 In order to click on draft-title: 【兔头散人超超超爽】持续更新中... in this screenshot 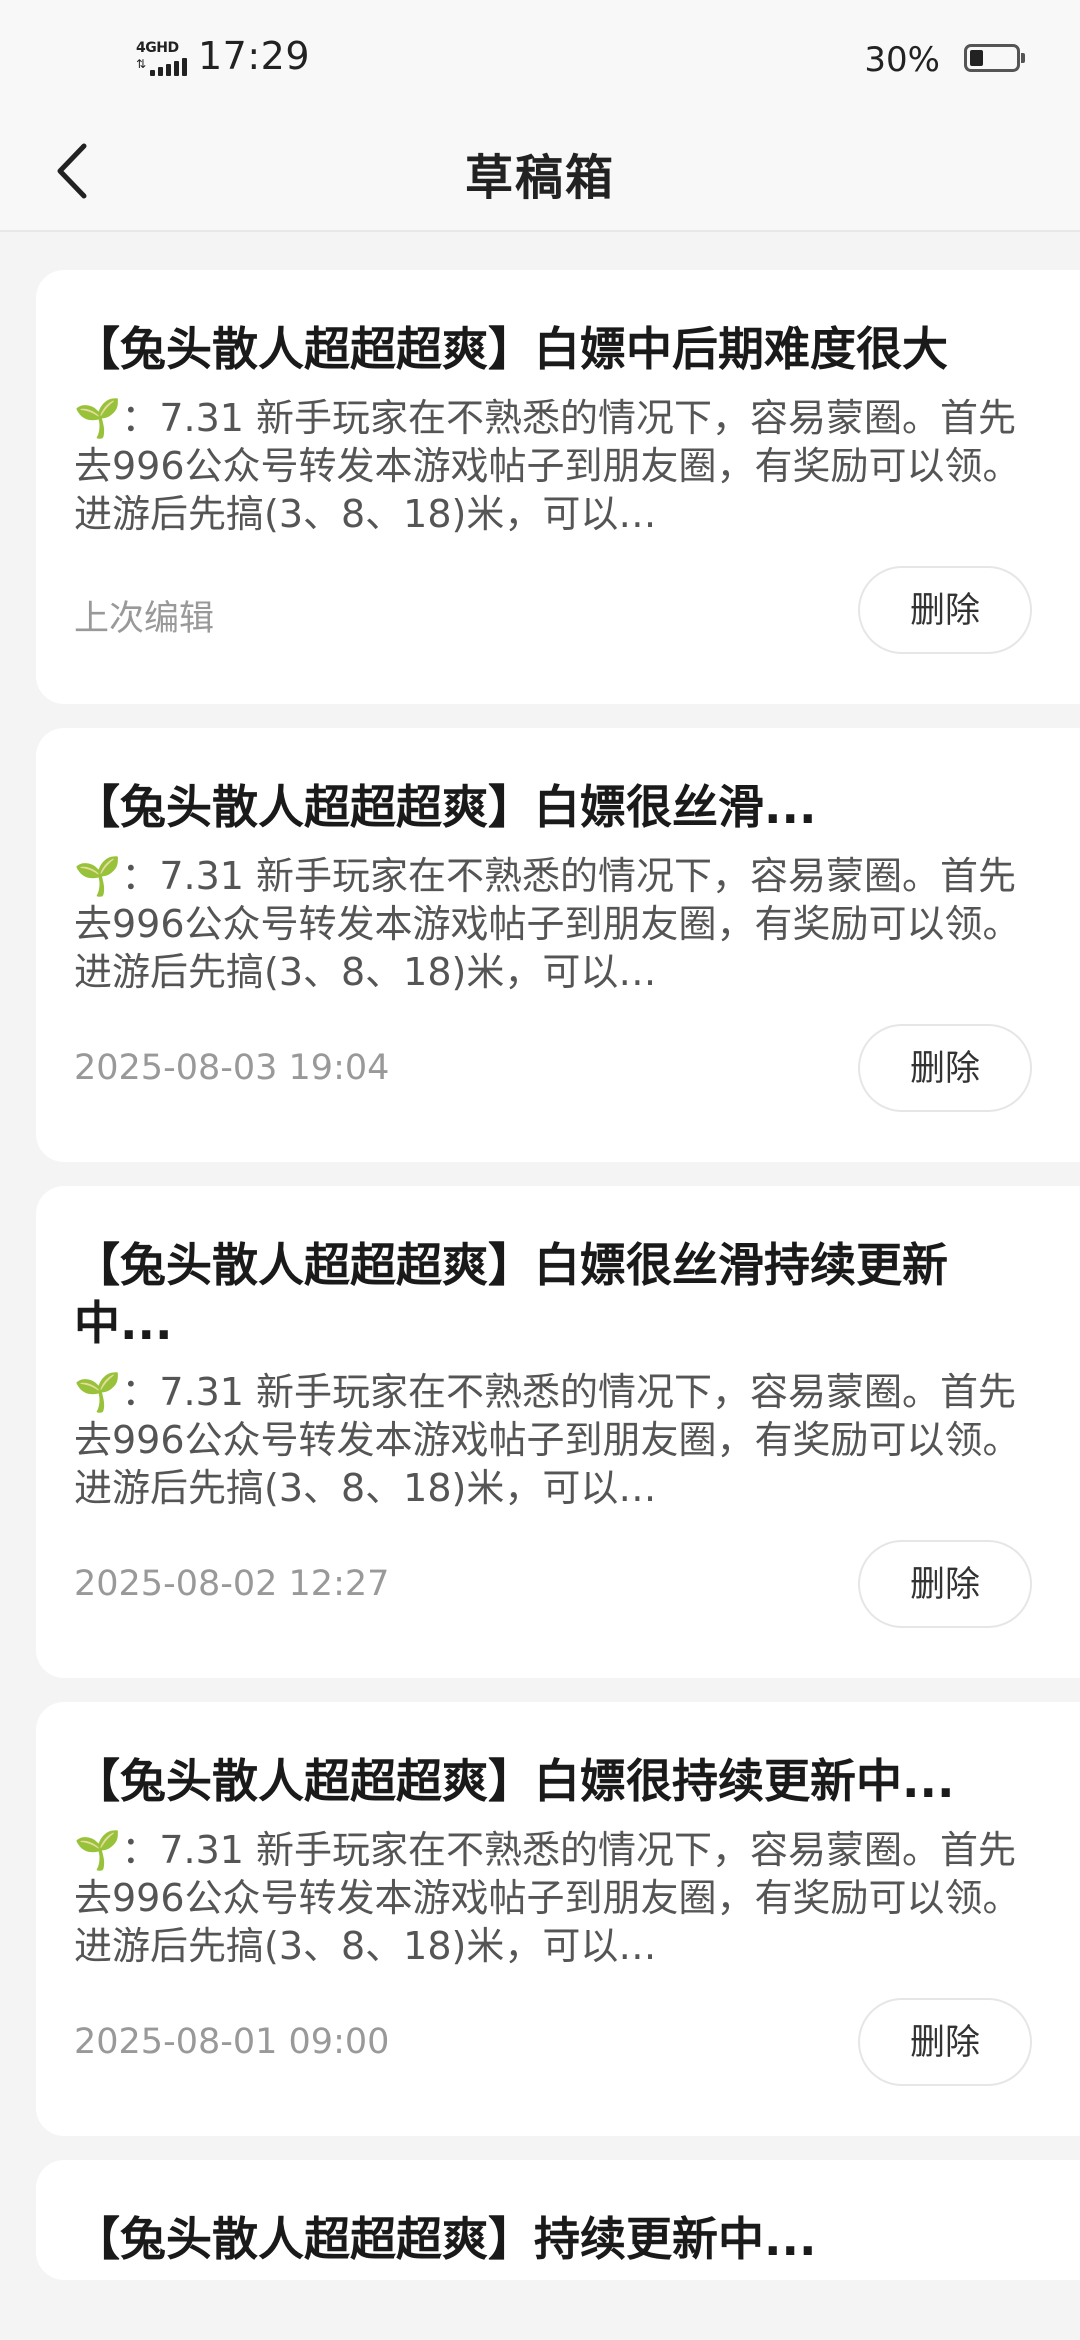, I will do `click(445, 2239)`.